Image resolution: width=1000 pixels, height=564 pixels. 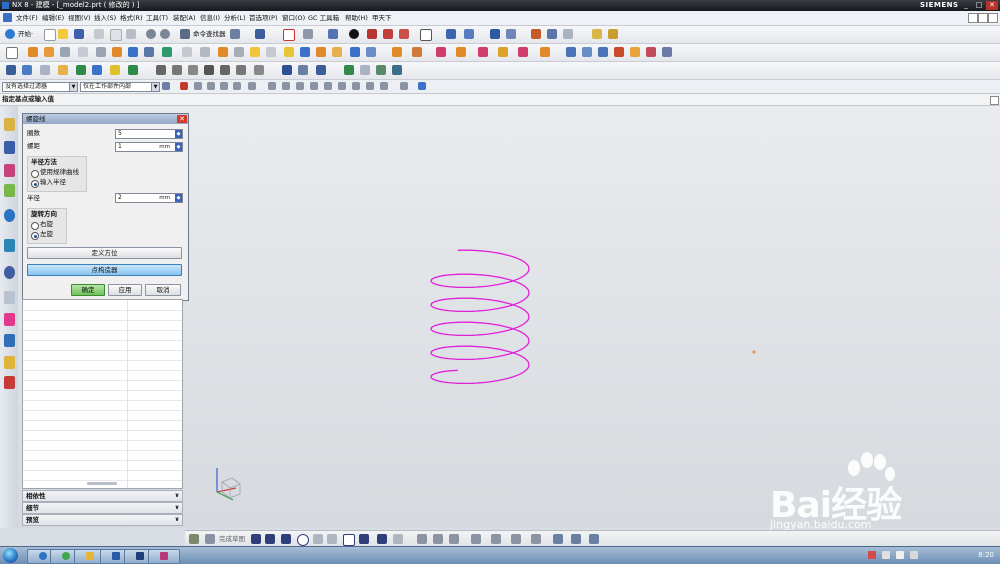 I want to click on selection-filter-icon, so click(x=166, y=86).